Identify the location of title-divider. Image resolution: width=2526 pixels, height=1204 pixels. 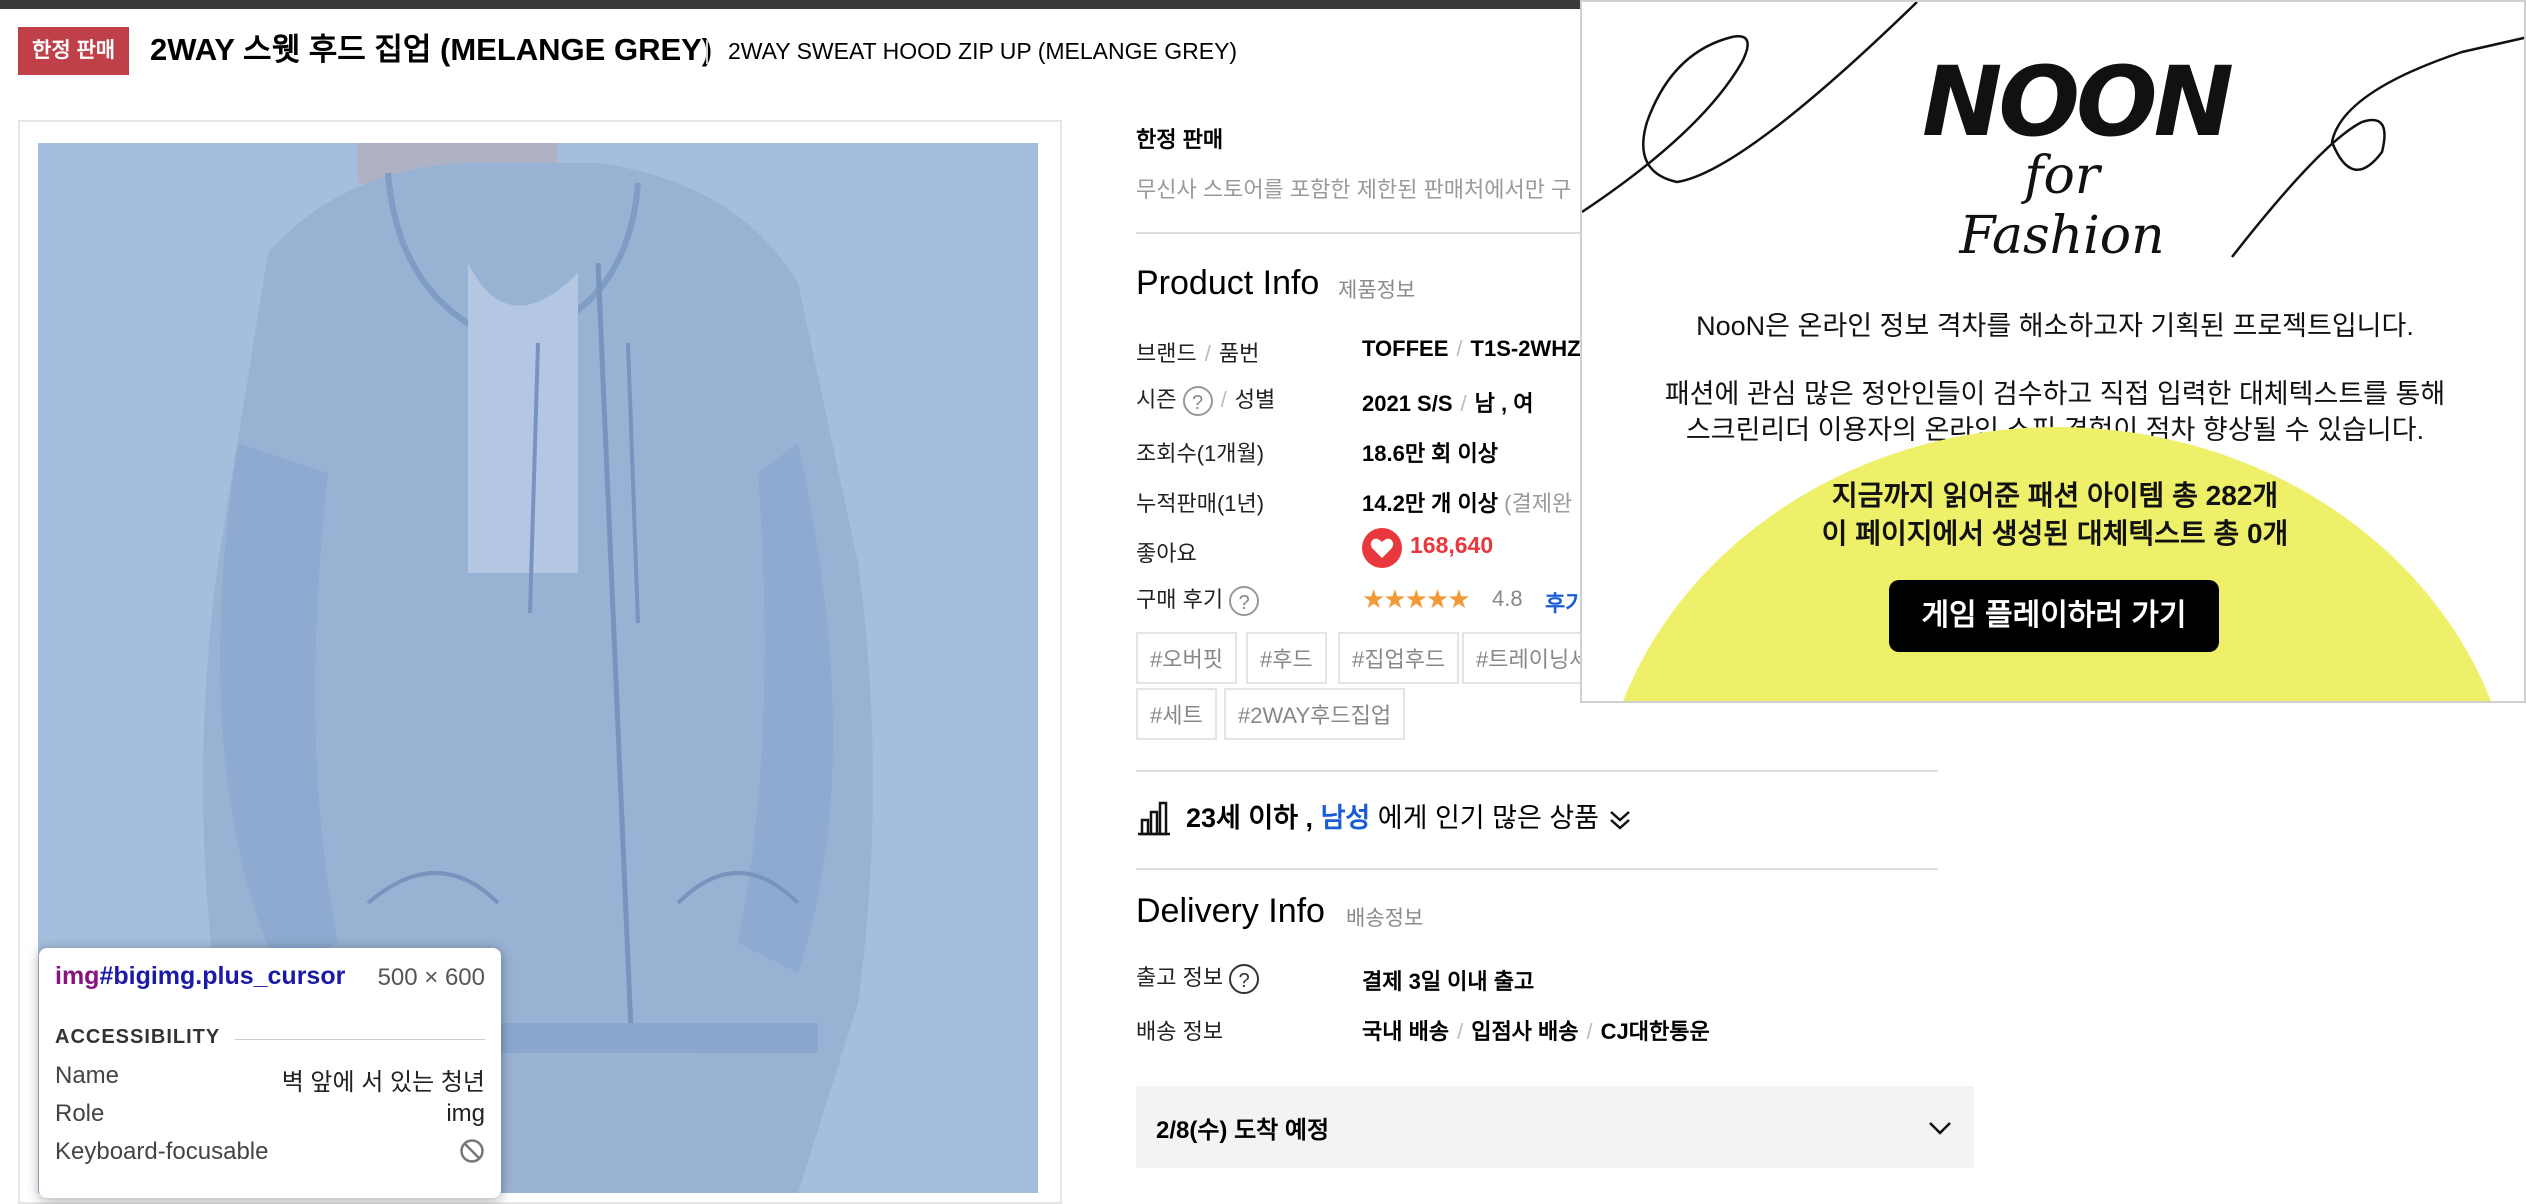
(707, 52).